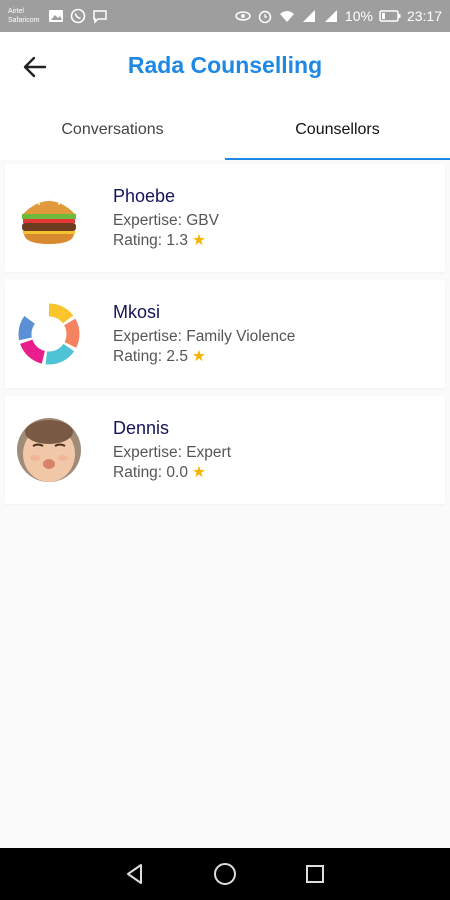 This screenshot has height=900, width=450. I want to click on counsellor-rating: Rating: 0.0, so click(150, 472).